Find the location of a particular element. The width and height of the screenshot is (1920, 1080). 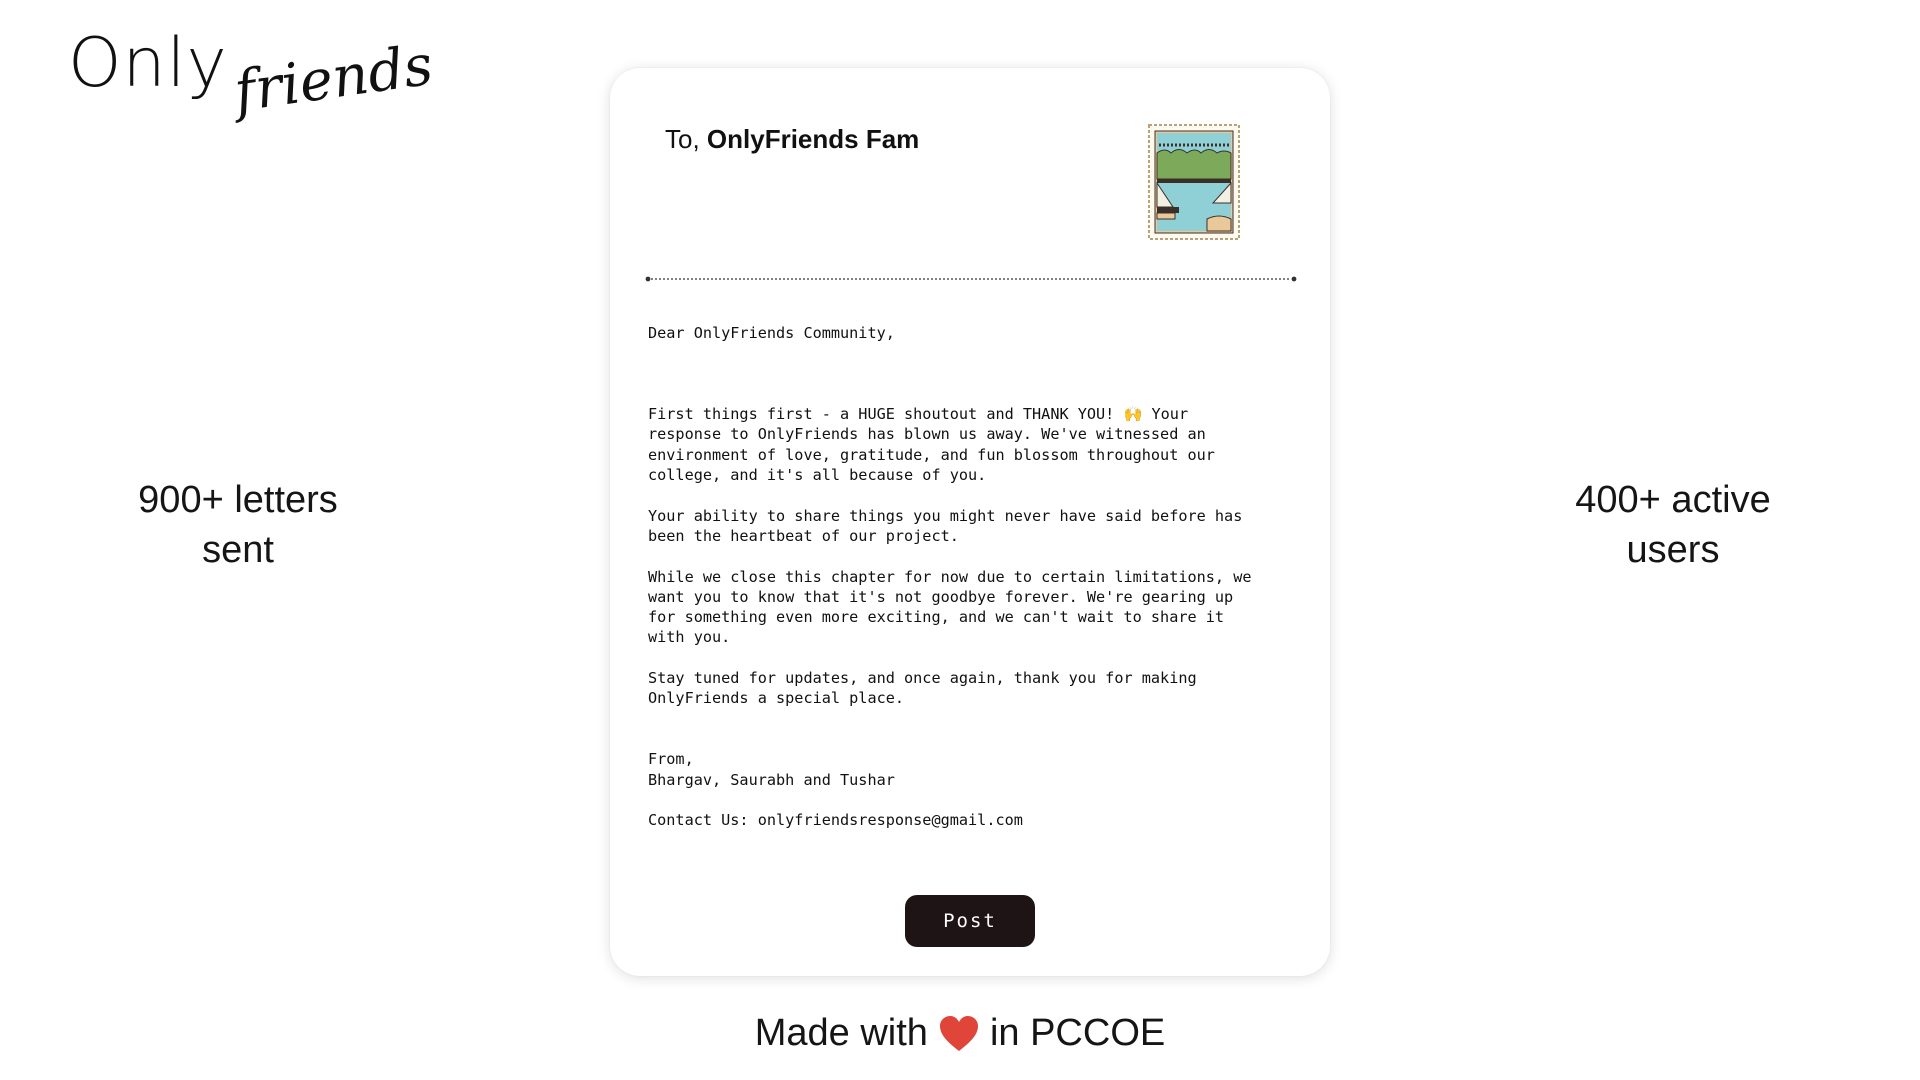

footer-suffix: in PCCOE is located at coordinates (1077, 1033).